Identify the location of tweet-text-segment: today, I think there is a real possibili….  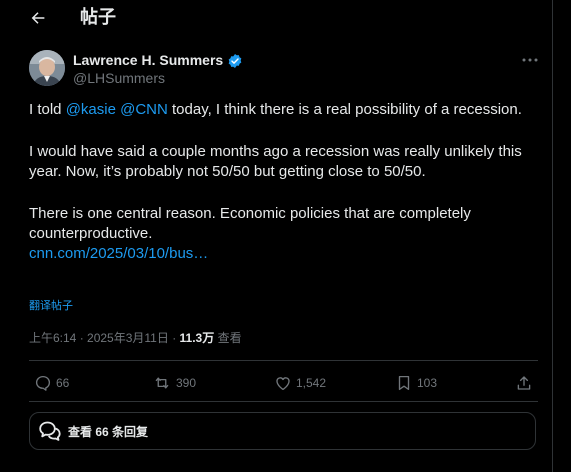
(344, 109).